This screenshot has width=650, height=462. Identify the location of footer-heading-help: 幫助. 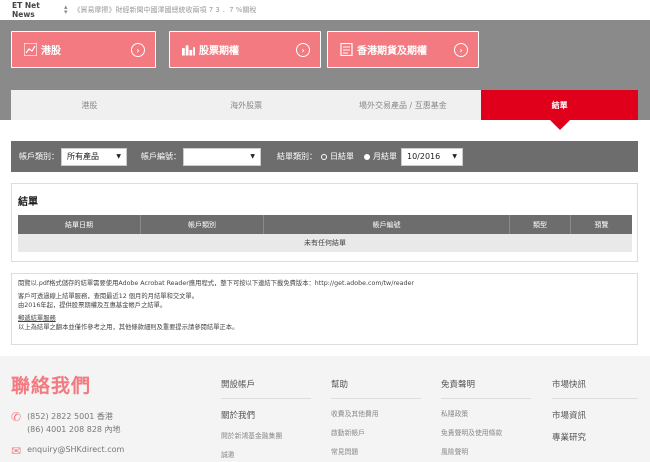
(376, 388).